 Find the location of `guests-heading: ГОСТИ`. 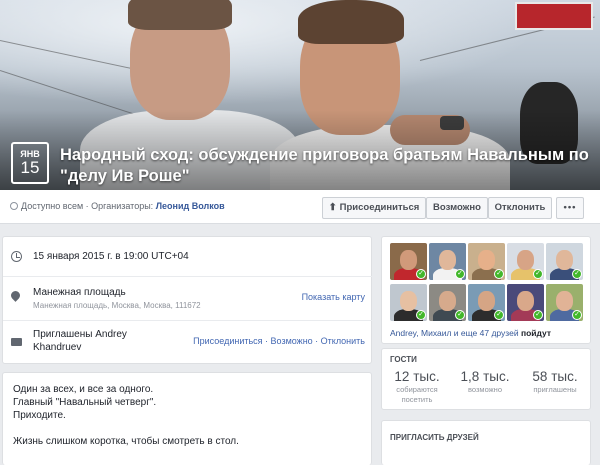

guests-heading: ГОСТИ is located at coordinates (403, 359).